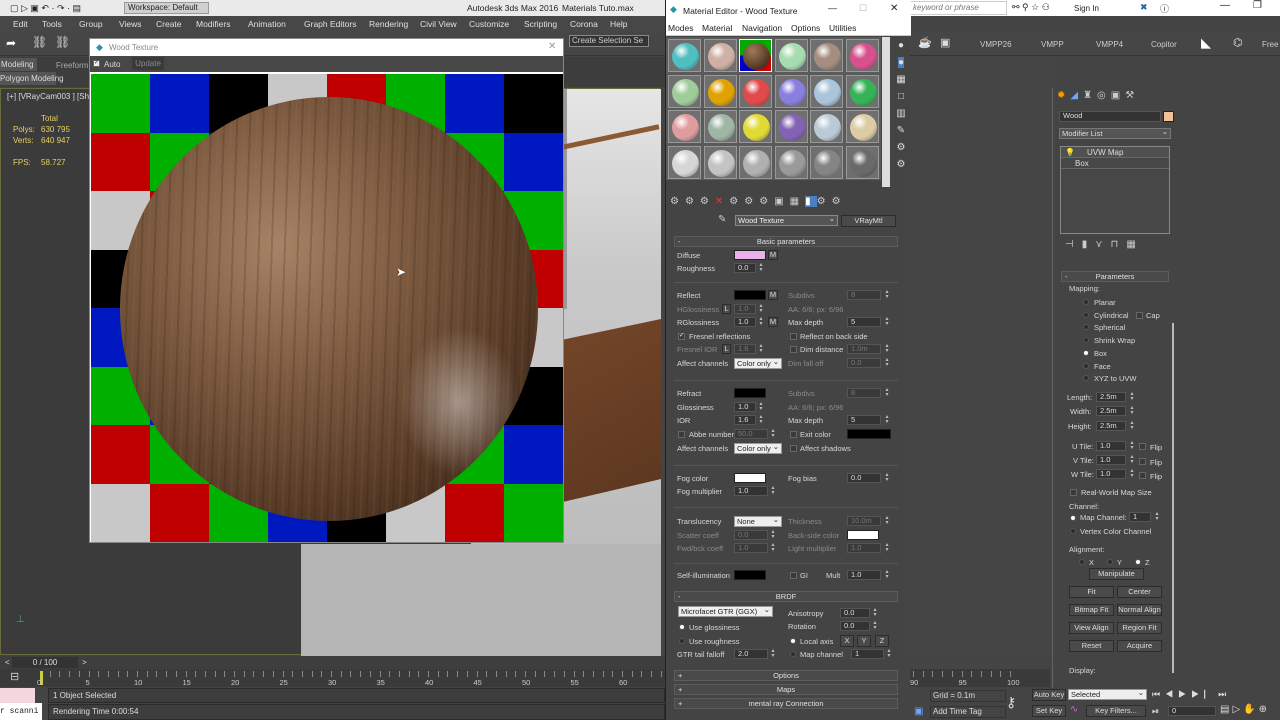 The height and width of the screenshot is (720, 1280). What do you see at coordinates (750, 295) in the screenshot?
I see `reflect-color-swatch` at bounding box center [750, 295].